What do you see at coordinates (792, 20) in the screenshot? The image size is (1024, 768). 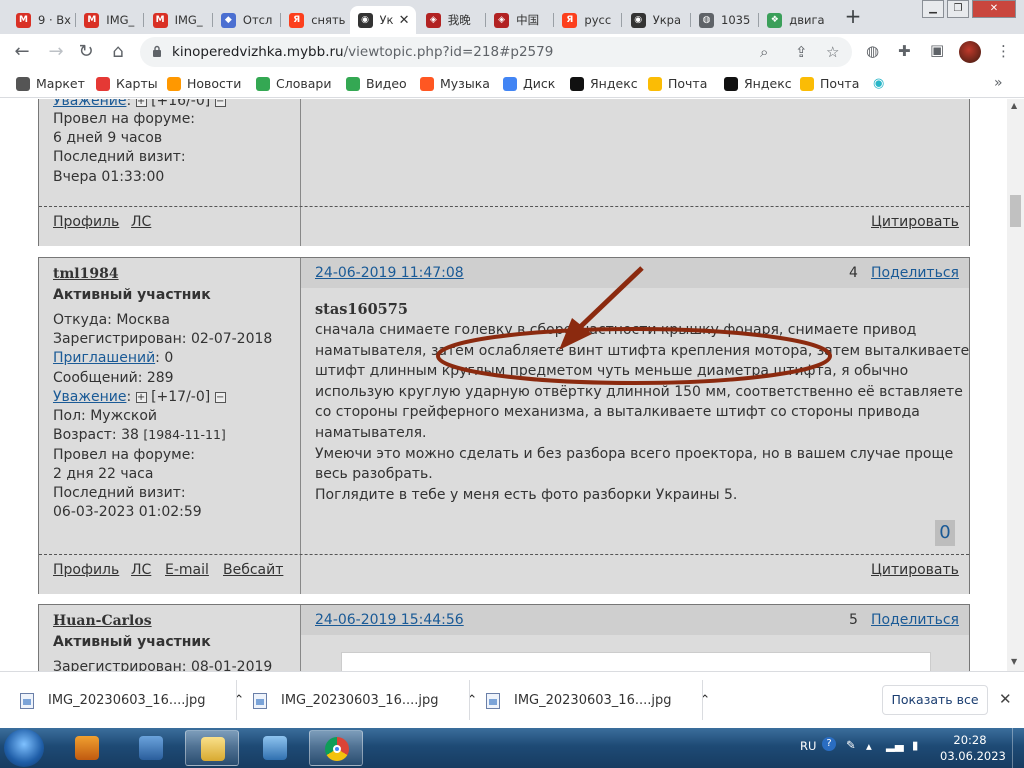 I see `browser-tab: ❖ двига` at bounding box center [792, 20].